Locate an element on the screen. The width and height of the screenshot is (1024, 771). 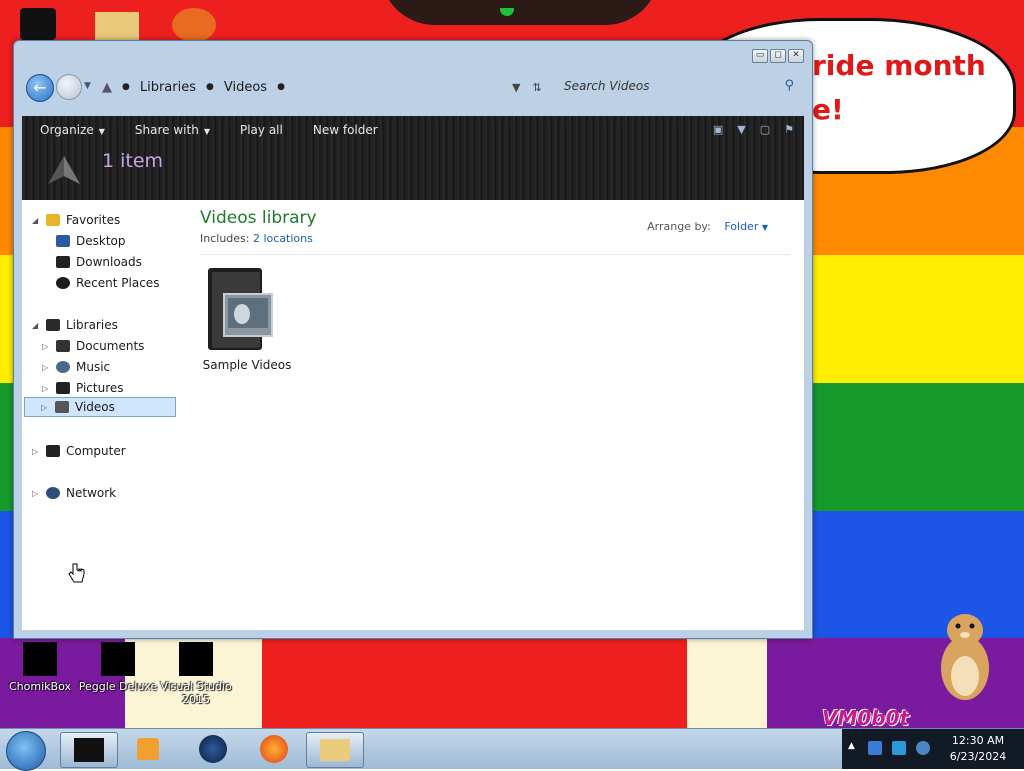
star-icon is located at coordinates (53, 220).